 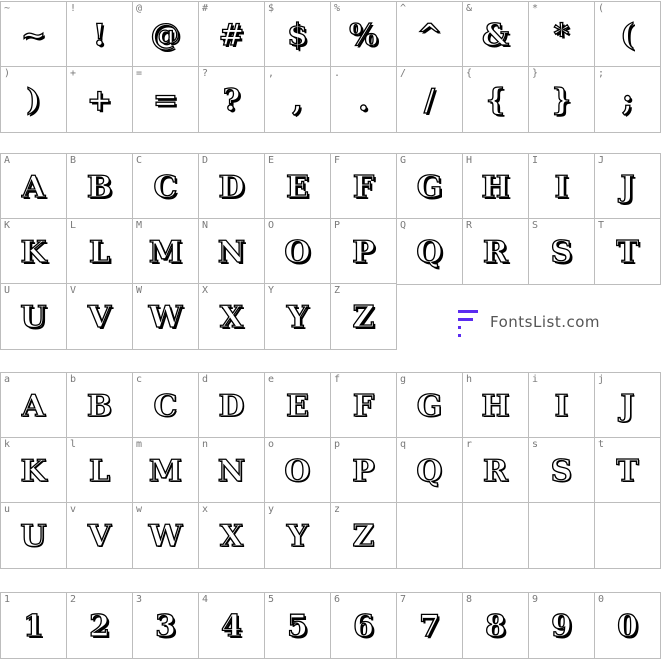 I want to click on glyph-cell: sS, so click(x=561, y=470).